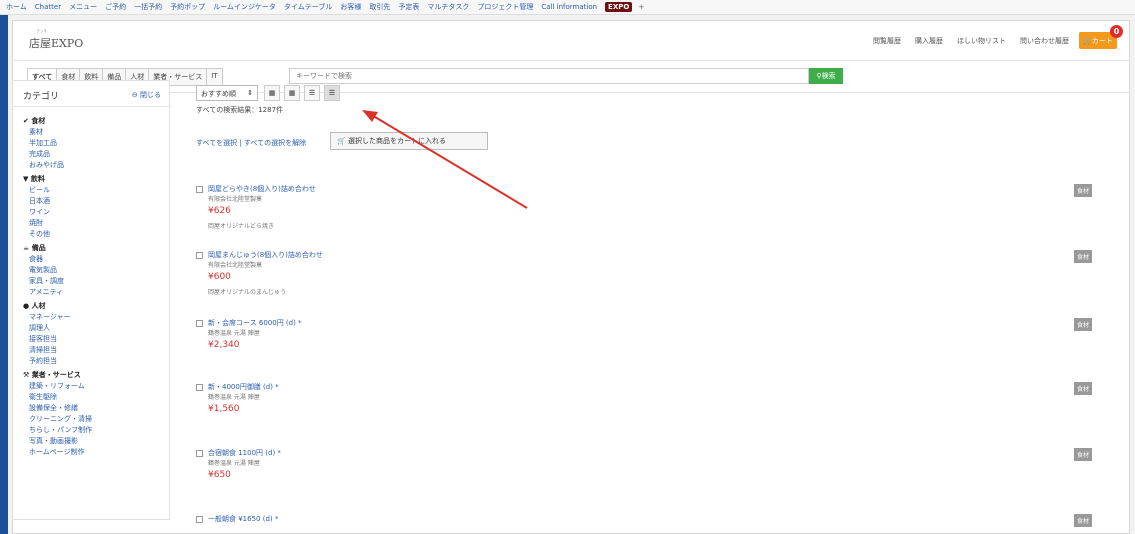  I want to click on category-equipment: ☕ 備品, so click(91, 248).